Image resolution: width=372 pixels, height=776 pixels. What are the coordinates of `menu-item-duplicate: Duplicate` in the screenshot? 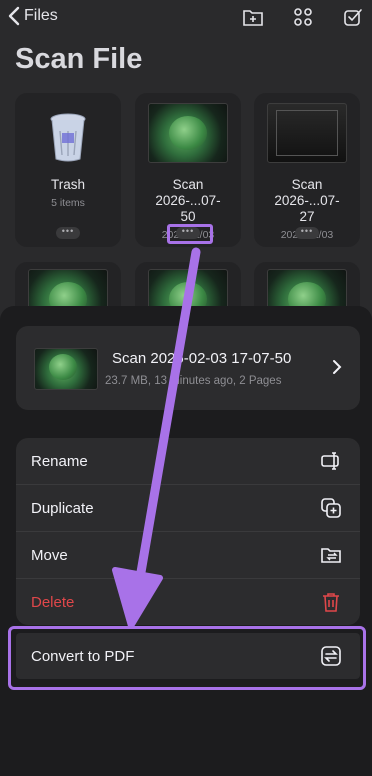 It's located at (188, 508).